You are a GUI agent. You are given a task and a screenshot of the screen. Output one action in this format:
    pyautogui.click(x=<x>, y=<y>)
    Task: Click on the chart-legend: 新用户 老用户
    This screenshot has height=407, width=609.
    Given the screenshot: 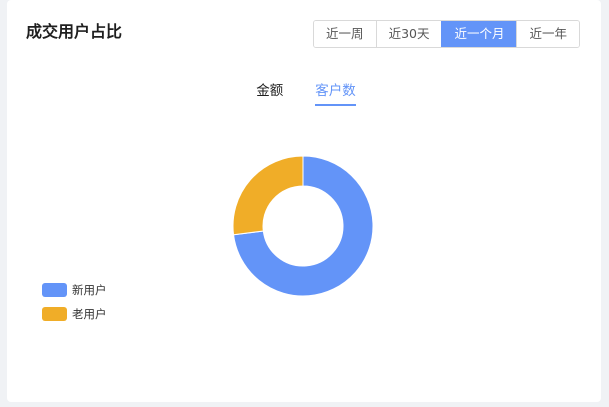 What is the action you would take?
    pyautogui.click(x=74, y=306)
    